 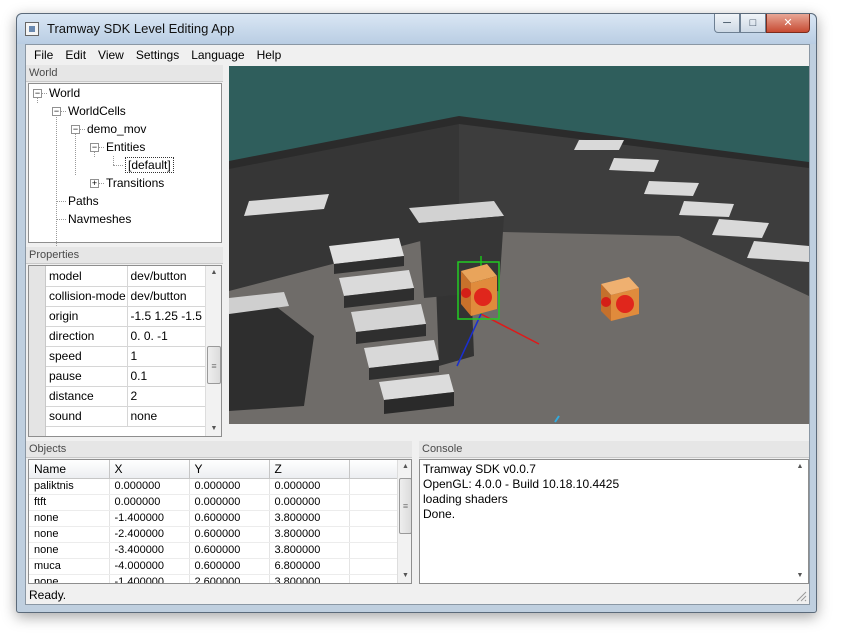 What do you see at coordinates (521, 484) in the screenshot?
I see `console-line: OpenGL: 4.0.0 - Build 10.18.10.4425` at bounding box center [521, 484].